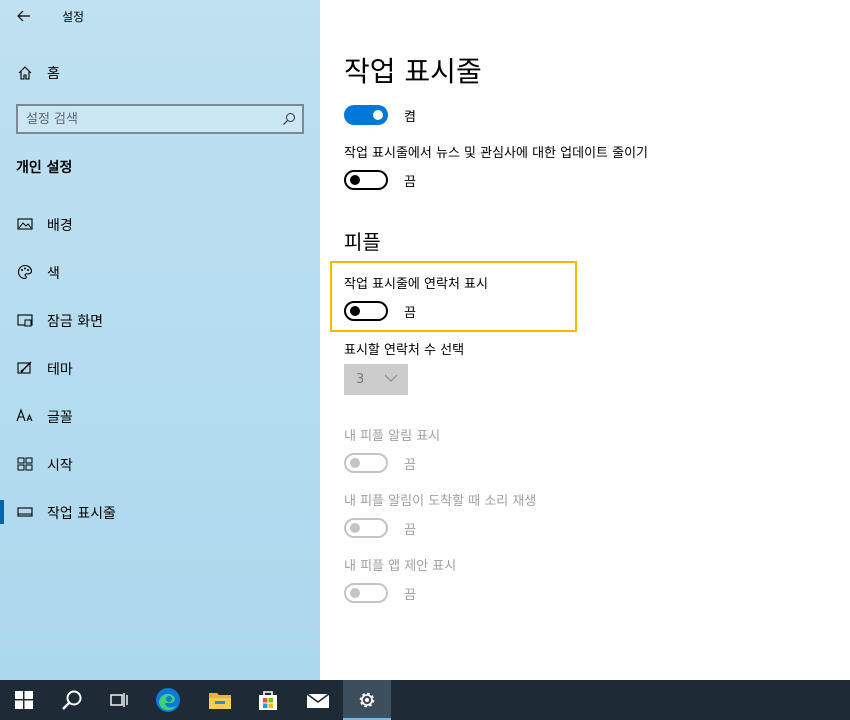  I want to click on app-title: 설정, so click(73, 17).